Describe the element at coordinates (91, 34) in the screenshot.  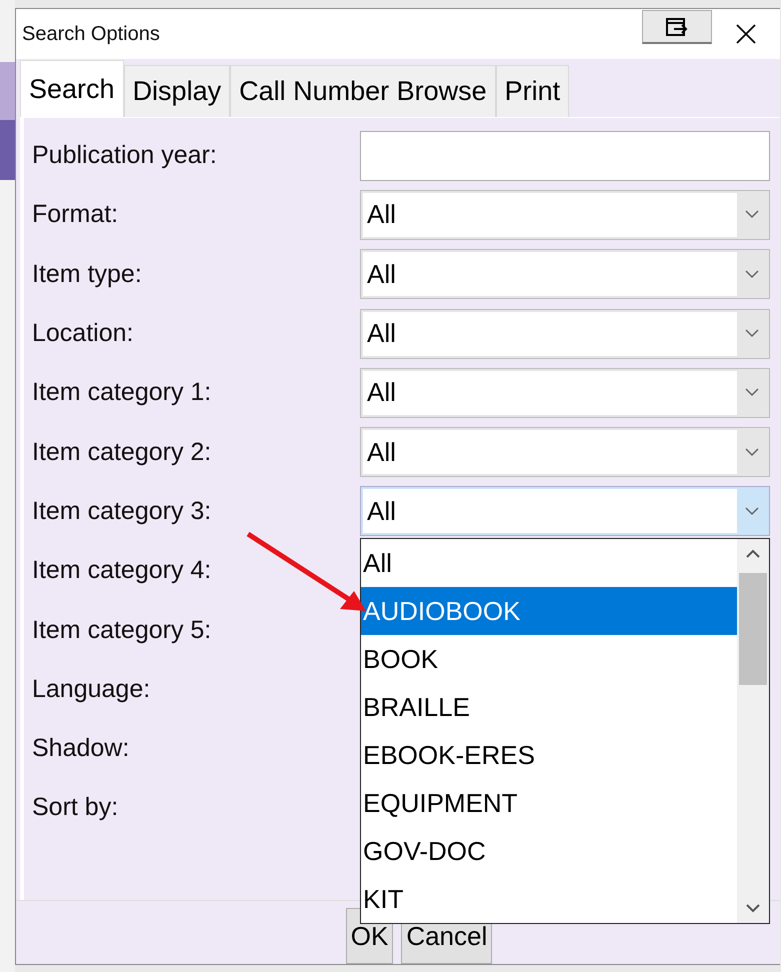
I see `window-title: Search Options` at that location.